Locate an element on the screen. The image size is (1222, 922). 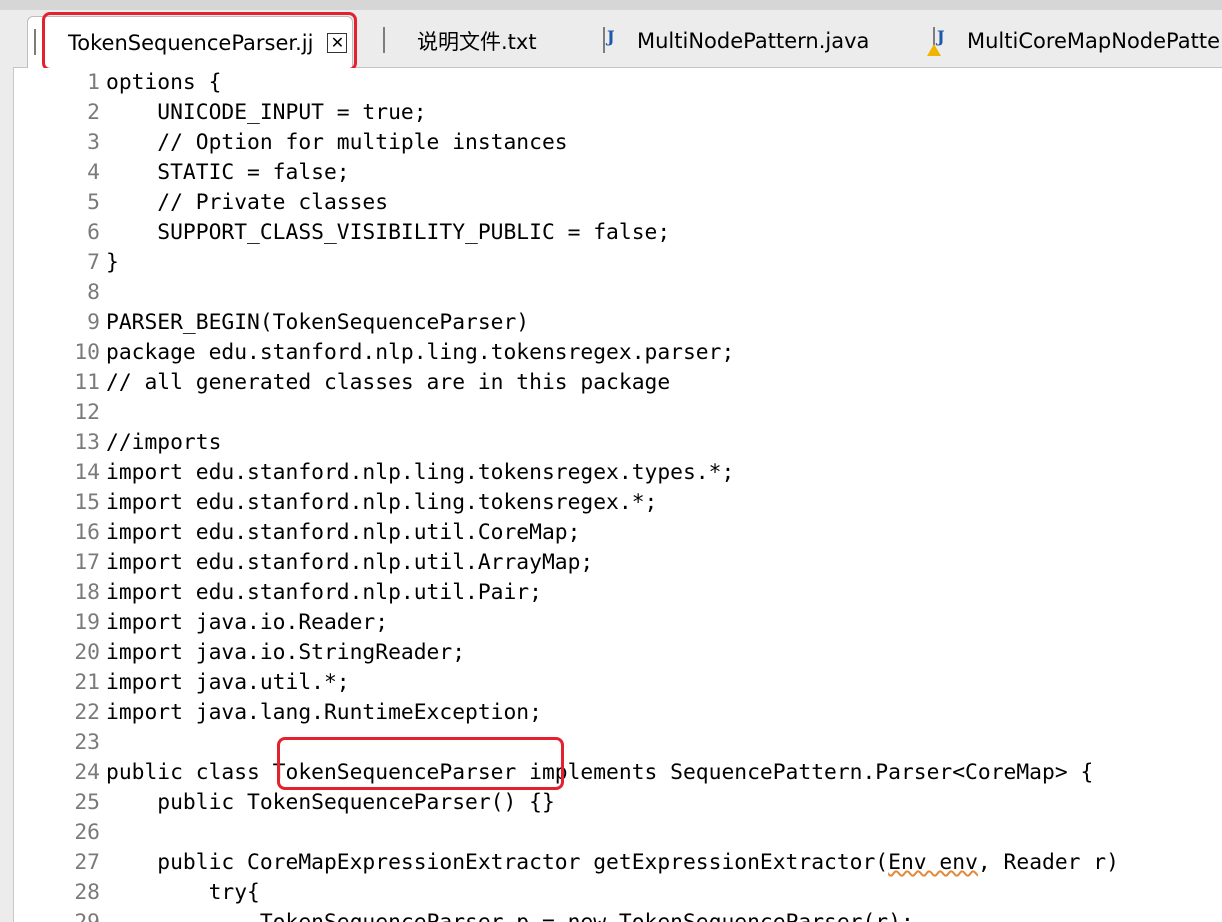
line-number: 22 is located at coordinates (87, 712).